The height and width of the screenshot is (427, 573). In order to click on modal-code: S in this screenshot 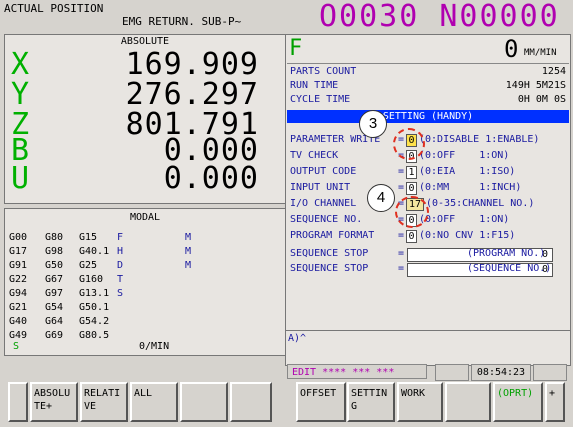, I will do `click(120, 293)`.